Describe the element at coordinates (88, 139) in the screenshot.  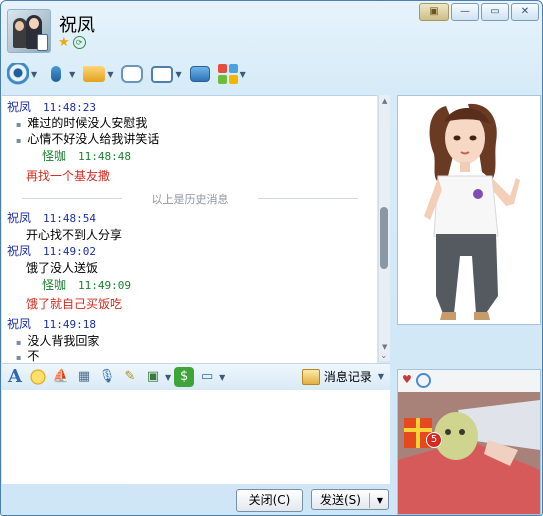
I see `message-text: ▪ 心情不好没人给我讲笑话` at that location.